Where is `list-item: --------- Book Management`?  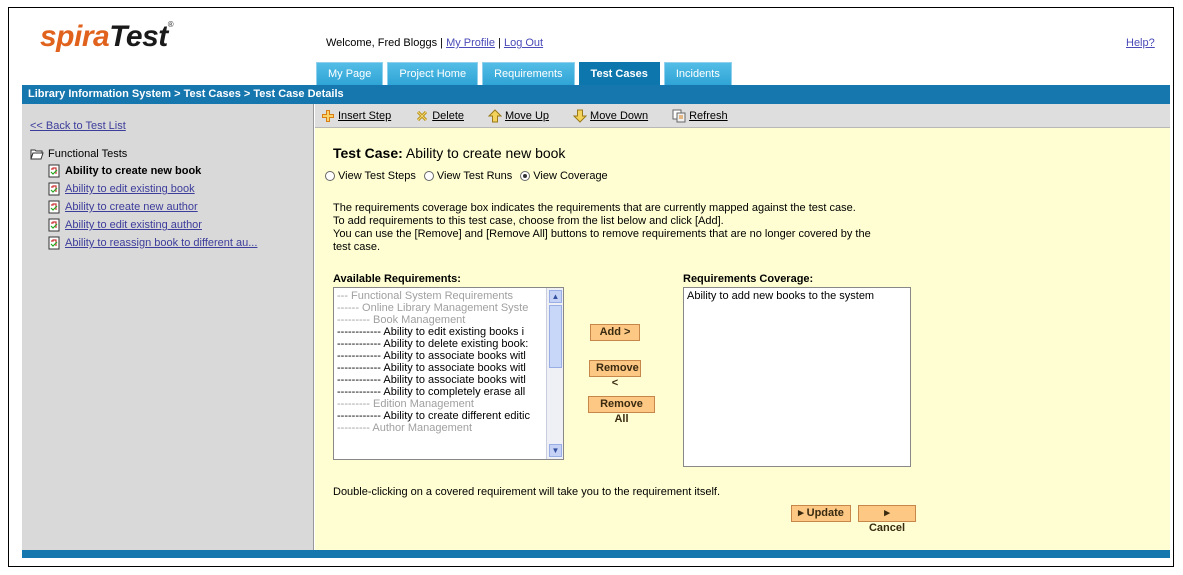 list-item: --------- Book Management is located at coordinates (440, 320).